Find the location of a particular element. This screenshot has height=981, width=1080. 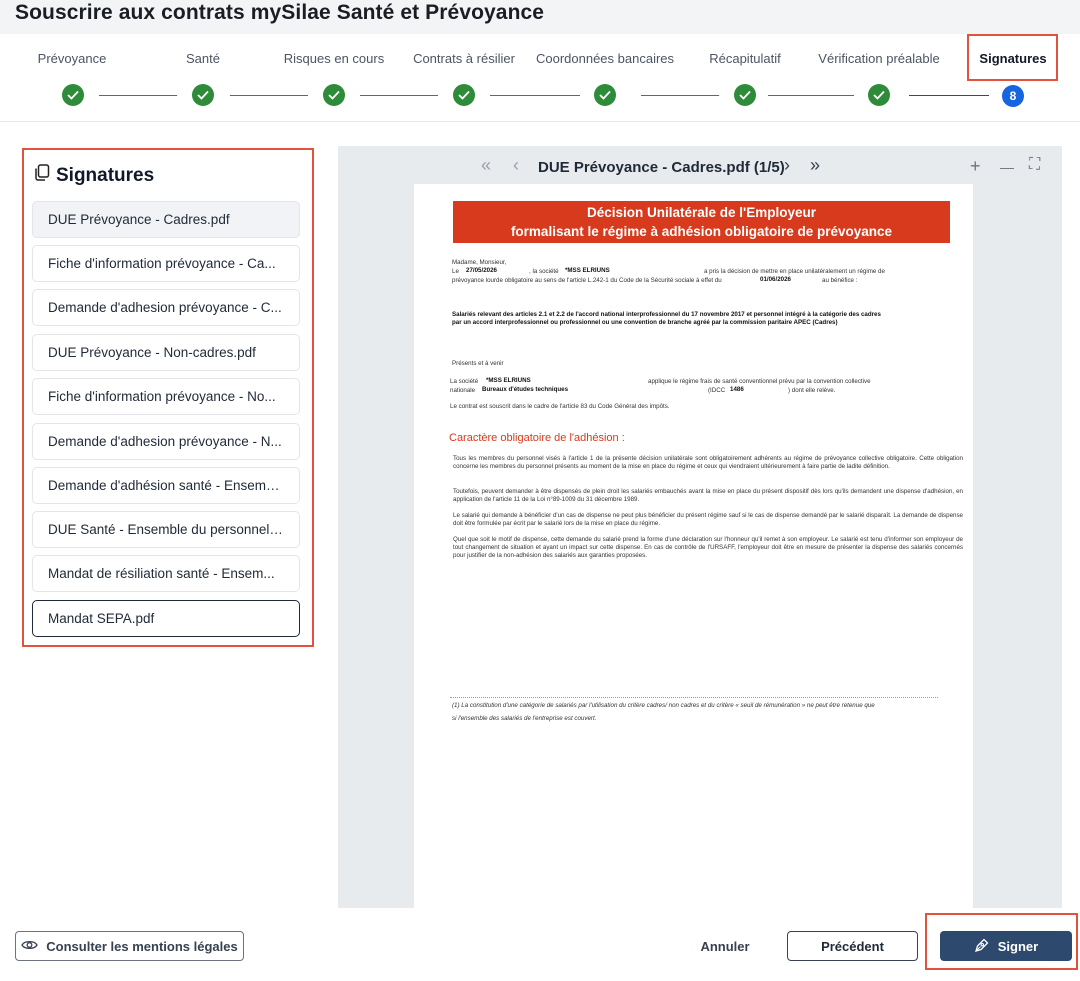

banner-line-1: Décision Unilatérale de l'Employeur is located at coordinates (701, 212).